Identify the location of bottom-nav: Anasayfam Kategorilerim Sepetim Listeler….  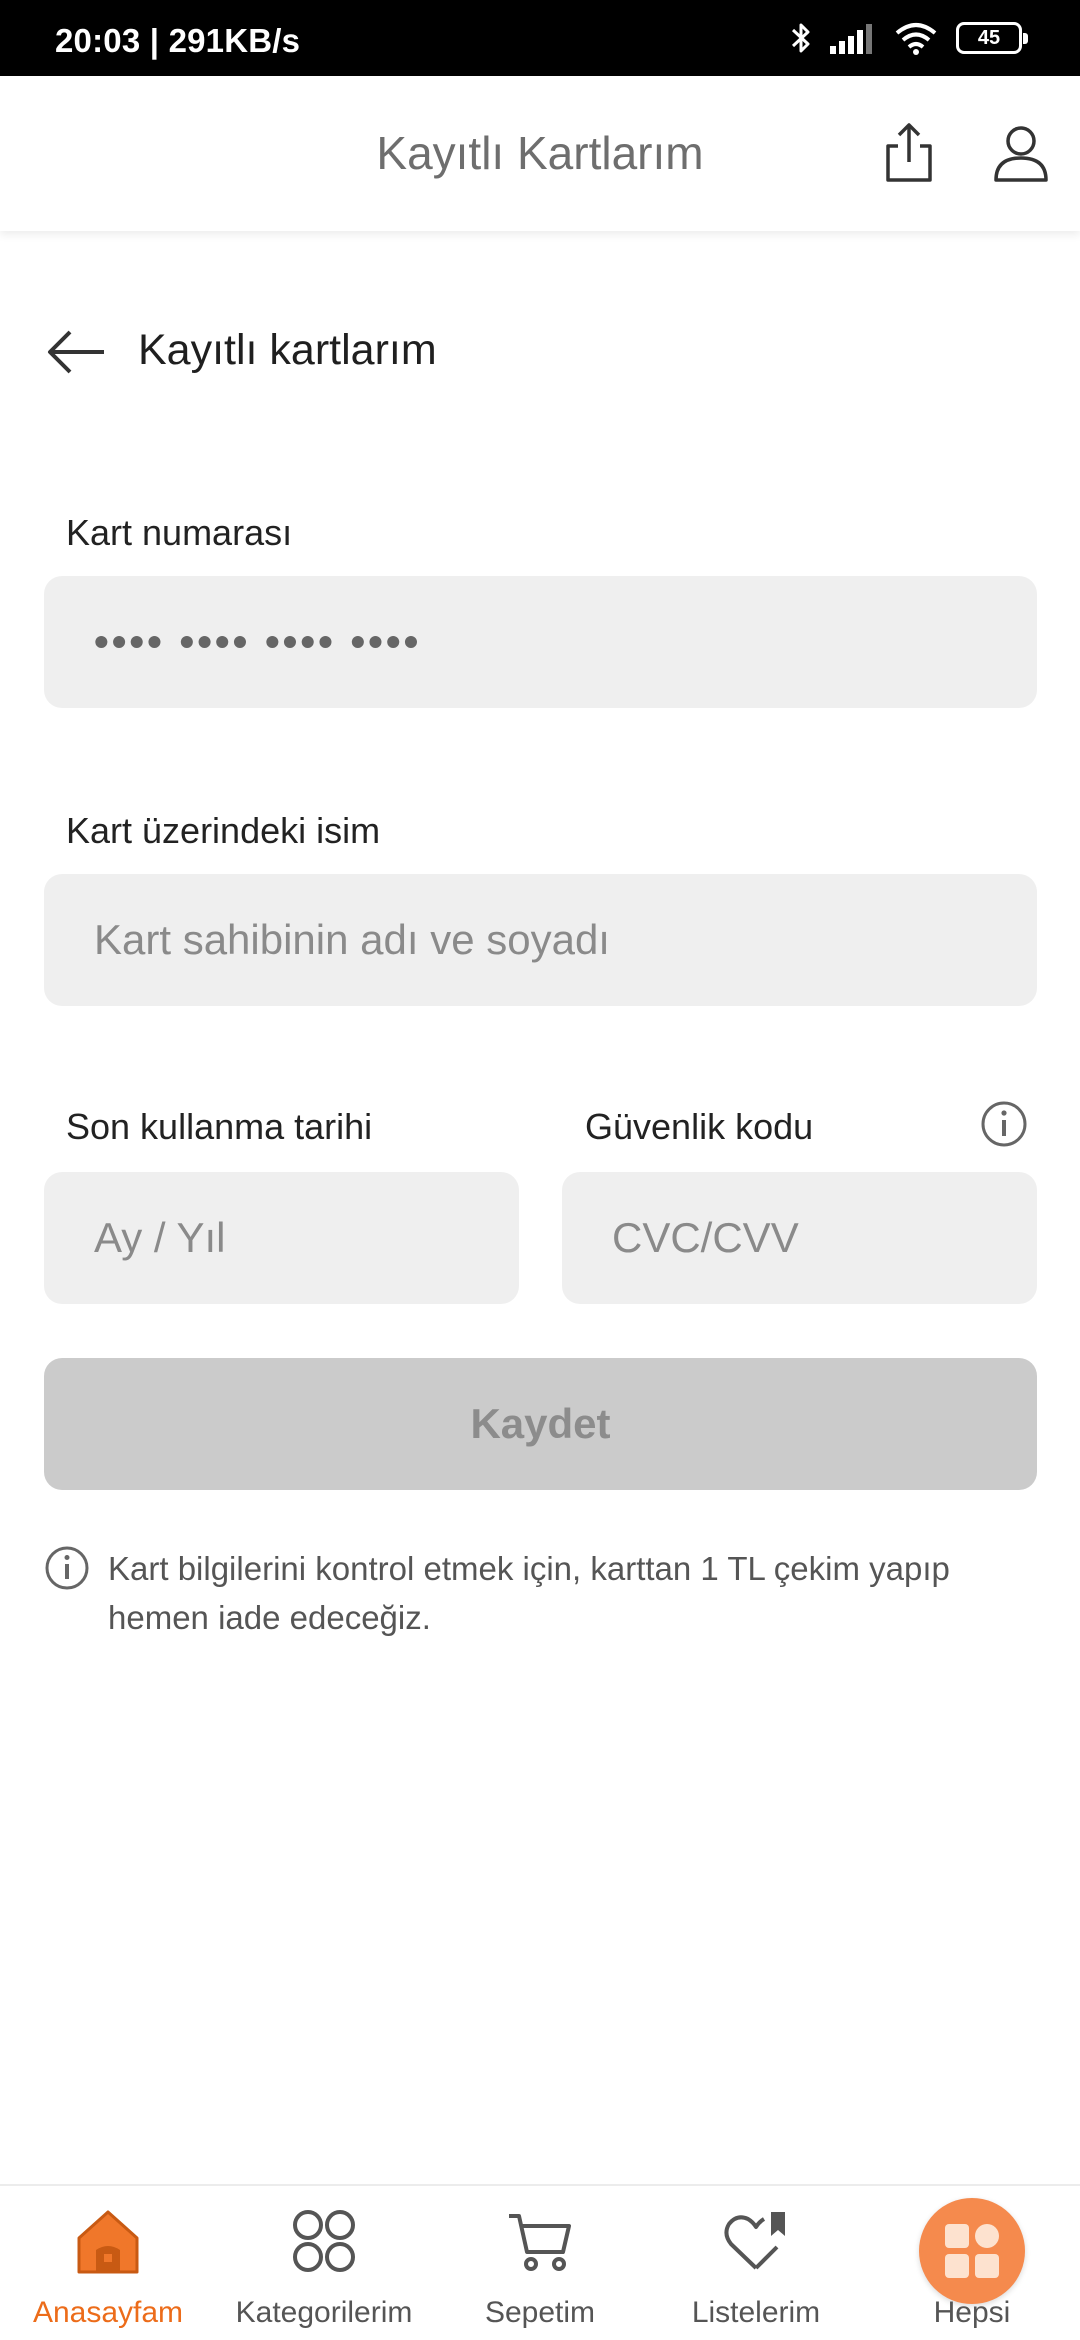
(540, 2262).